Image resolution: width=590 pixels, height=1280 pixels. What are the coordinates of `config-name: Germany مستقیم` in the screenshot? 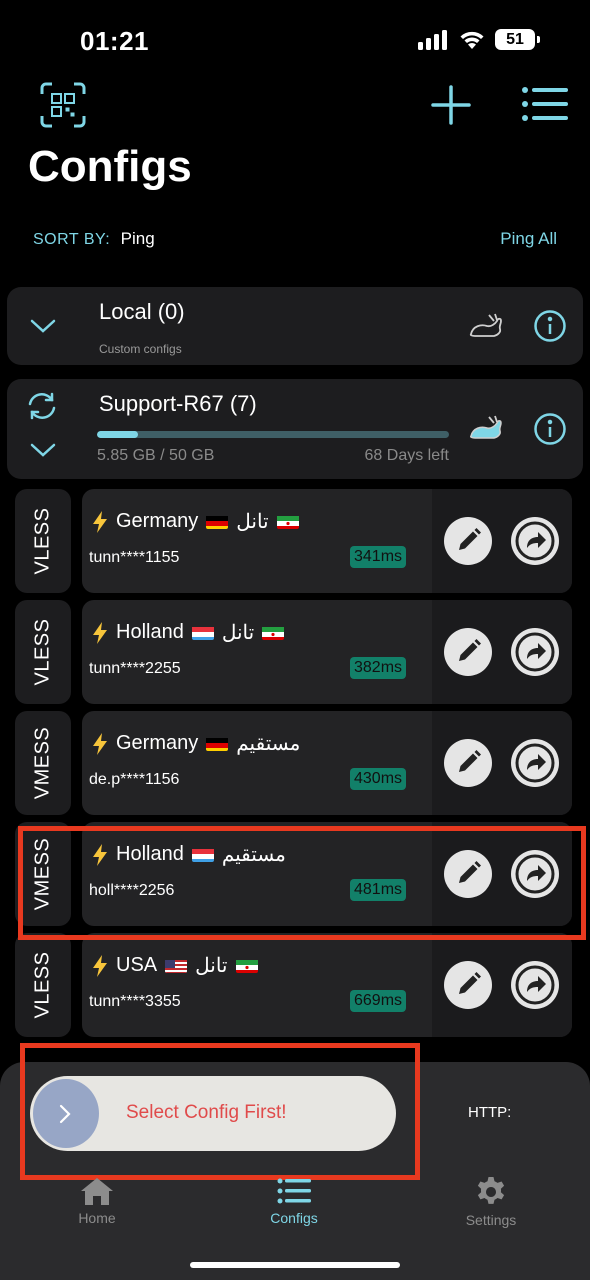 It's located at (196, 743).